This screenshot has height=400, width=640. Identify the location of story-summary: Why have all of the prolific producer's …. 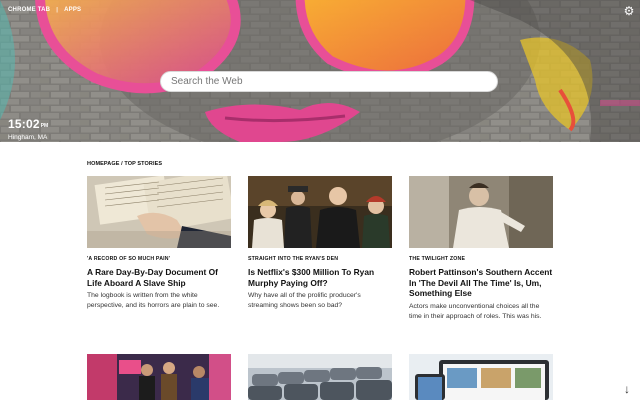
(304, 300).